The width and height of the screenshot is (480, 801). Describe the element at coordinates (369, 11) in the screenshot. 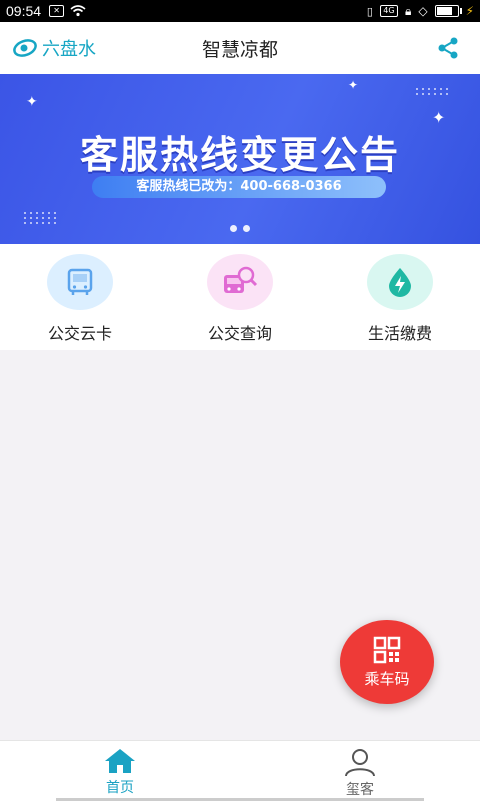

I see `vibrate-icon: ▯` at that location.